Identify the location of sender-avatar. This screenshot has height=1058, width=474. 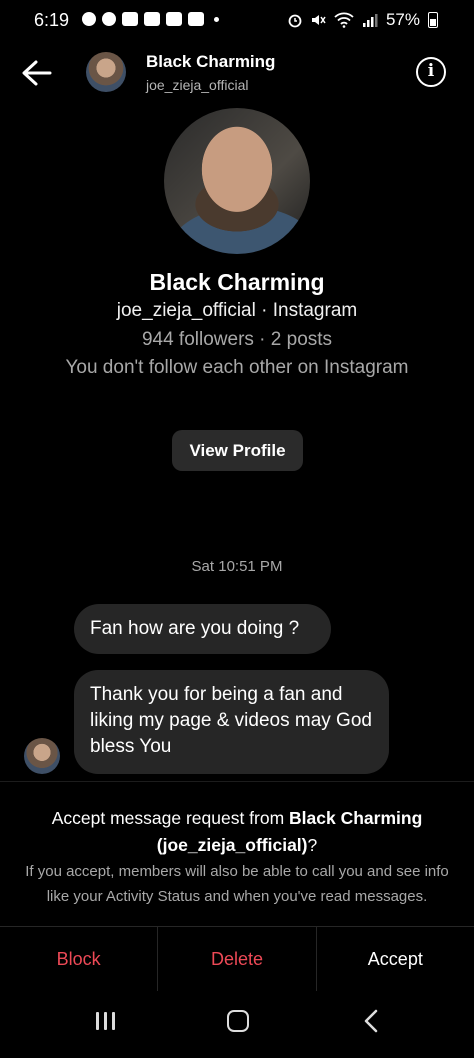
(42, 756).